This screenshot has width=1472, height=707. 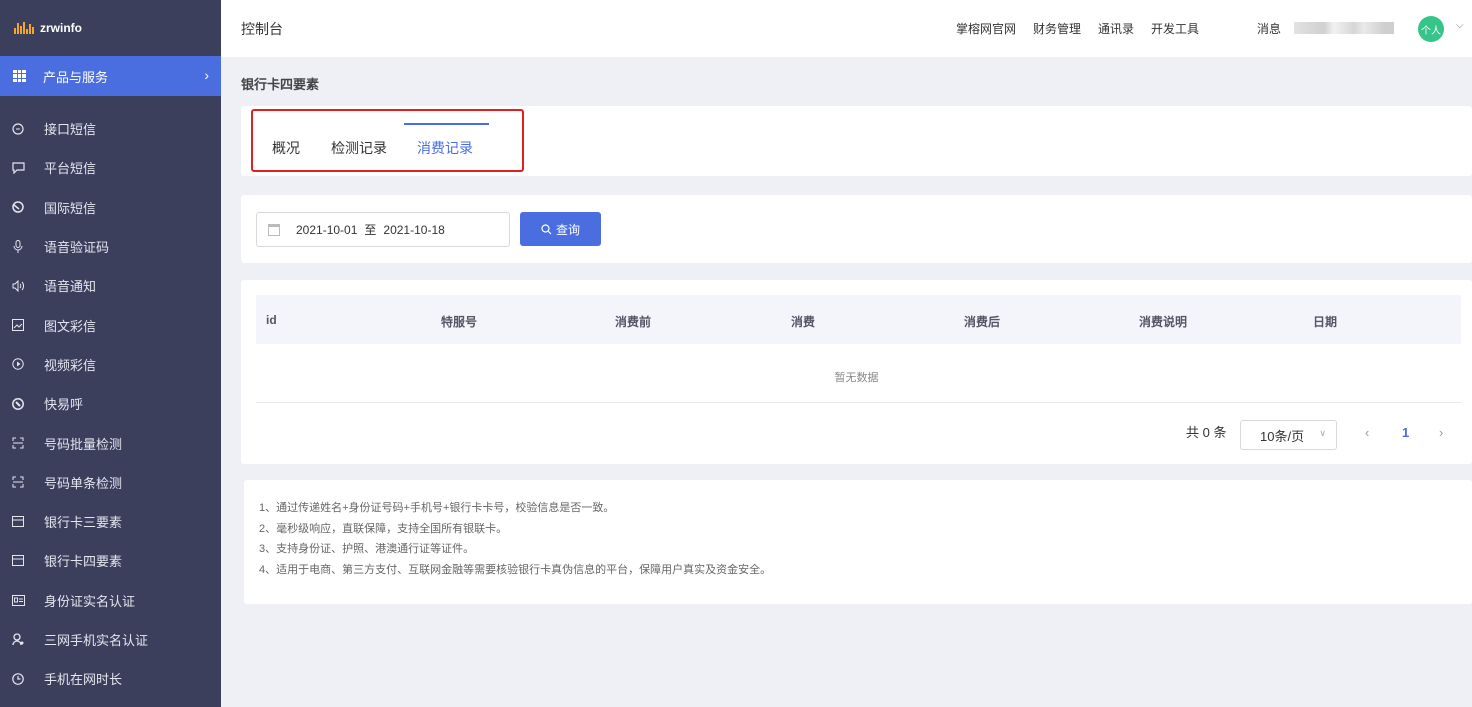 What do you see at coordinates (633, 322) in the screenshot?
I see `column-header-balance-before: 消费前` at bounding box center [633, 322].